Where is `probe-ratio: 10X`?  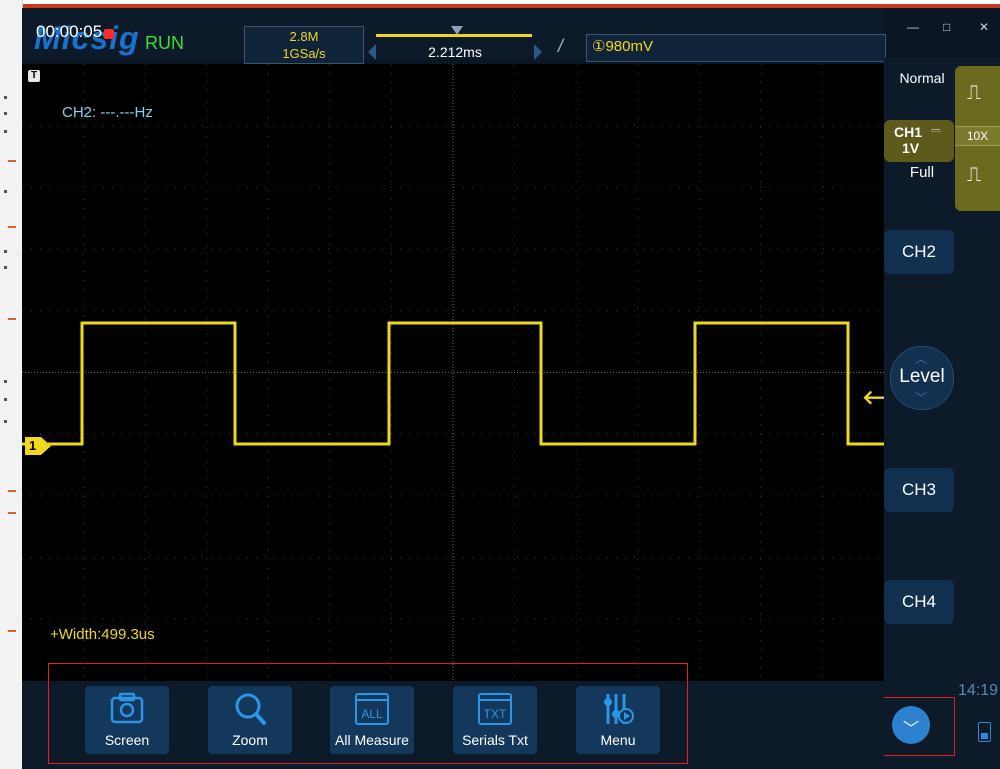 probe-ratio: 10X is located at coordinates (977, 136).